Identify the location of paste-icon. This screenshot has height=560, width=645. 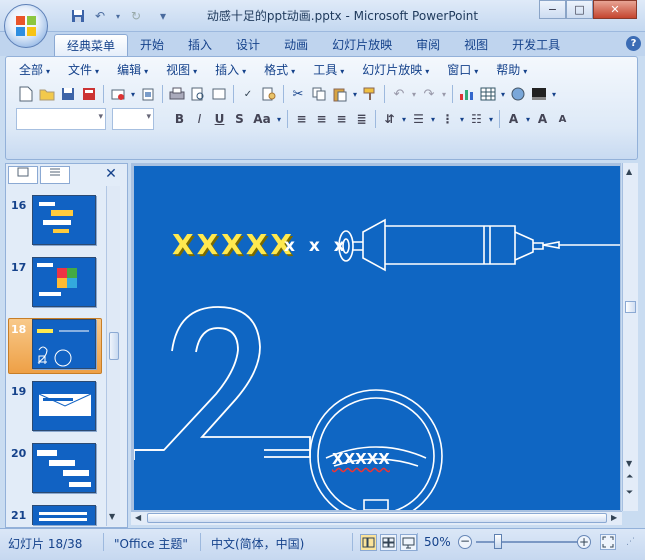
(340, 94).